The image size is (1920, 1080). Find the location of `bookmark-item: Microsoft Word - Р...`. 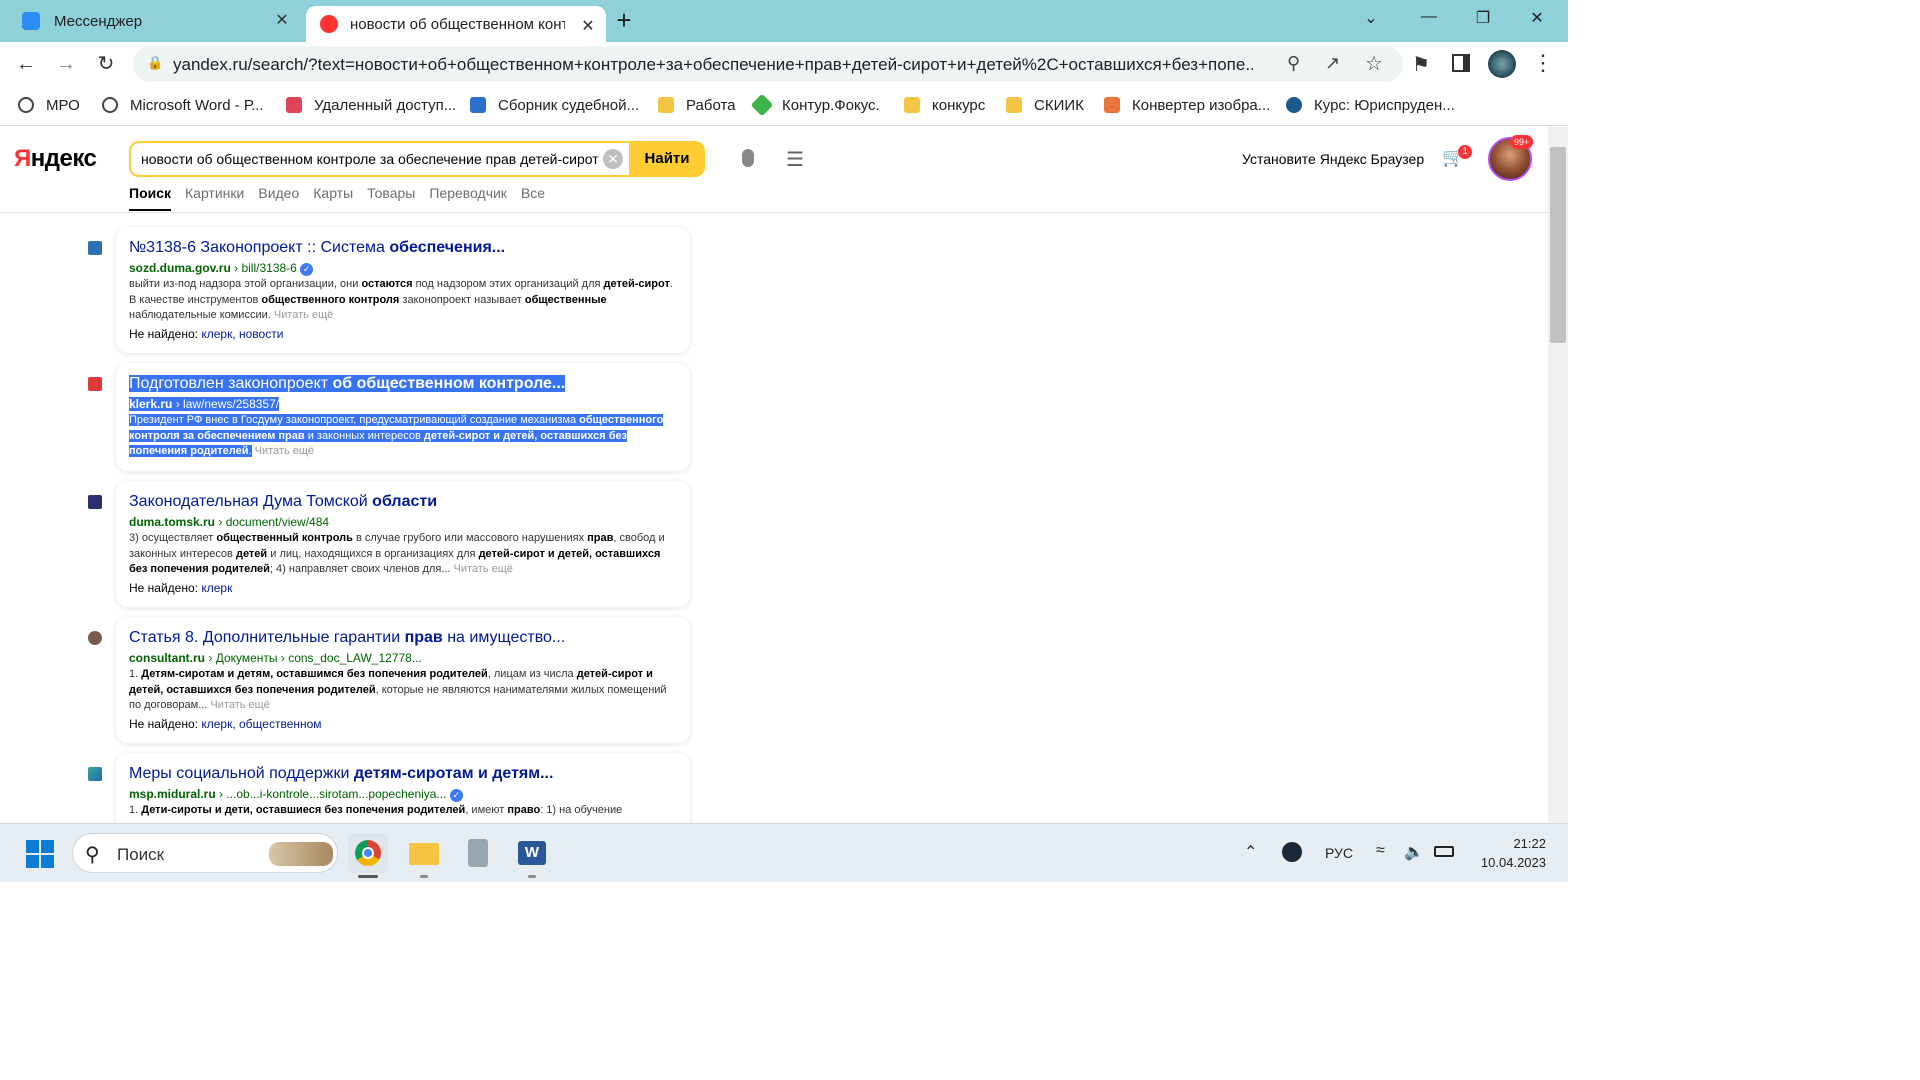

bookmark-item: Microsoft Word - Р... is located at coordinates (183, 105).